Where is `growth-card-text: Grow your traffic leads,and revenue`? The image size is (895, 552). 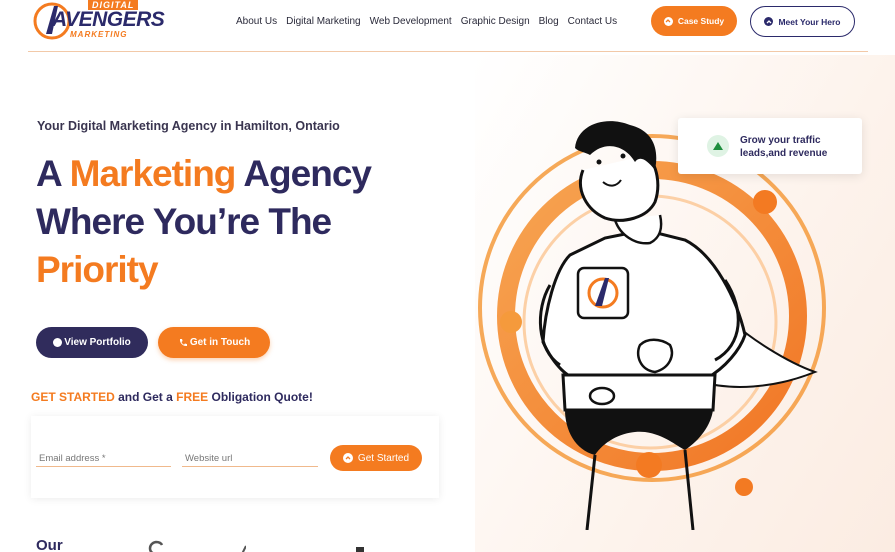 growth-card-text: Grow your traffic leads,and revenue is located at coordinates (784, 147).